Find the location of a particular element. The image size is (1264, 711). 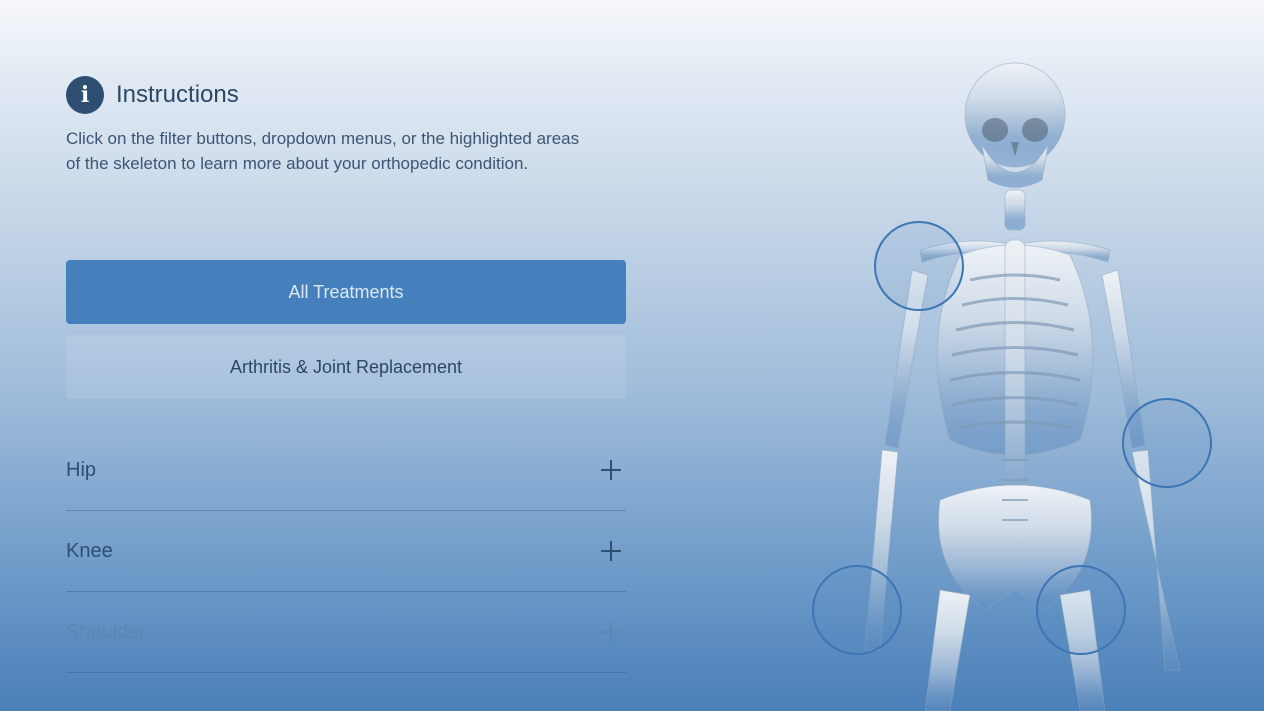

accordion-item-knee: Knee is located at coordinates (346, 551).